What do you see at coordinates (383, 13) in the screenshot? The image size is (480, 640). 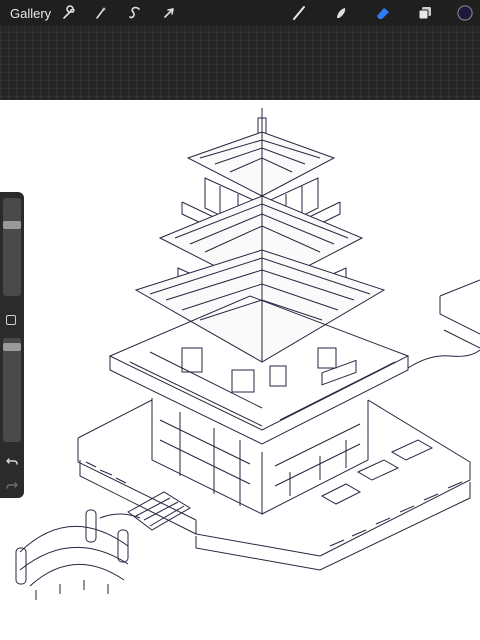 I see `eraser-icon` at bounding box center [383, 13].